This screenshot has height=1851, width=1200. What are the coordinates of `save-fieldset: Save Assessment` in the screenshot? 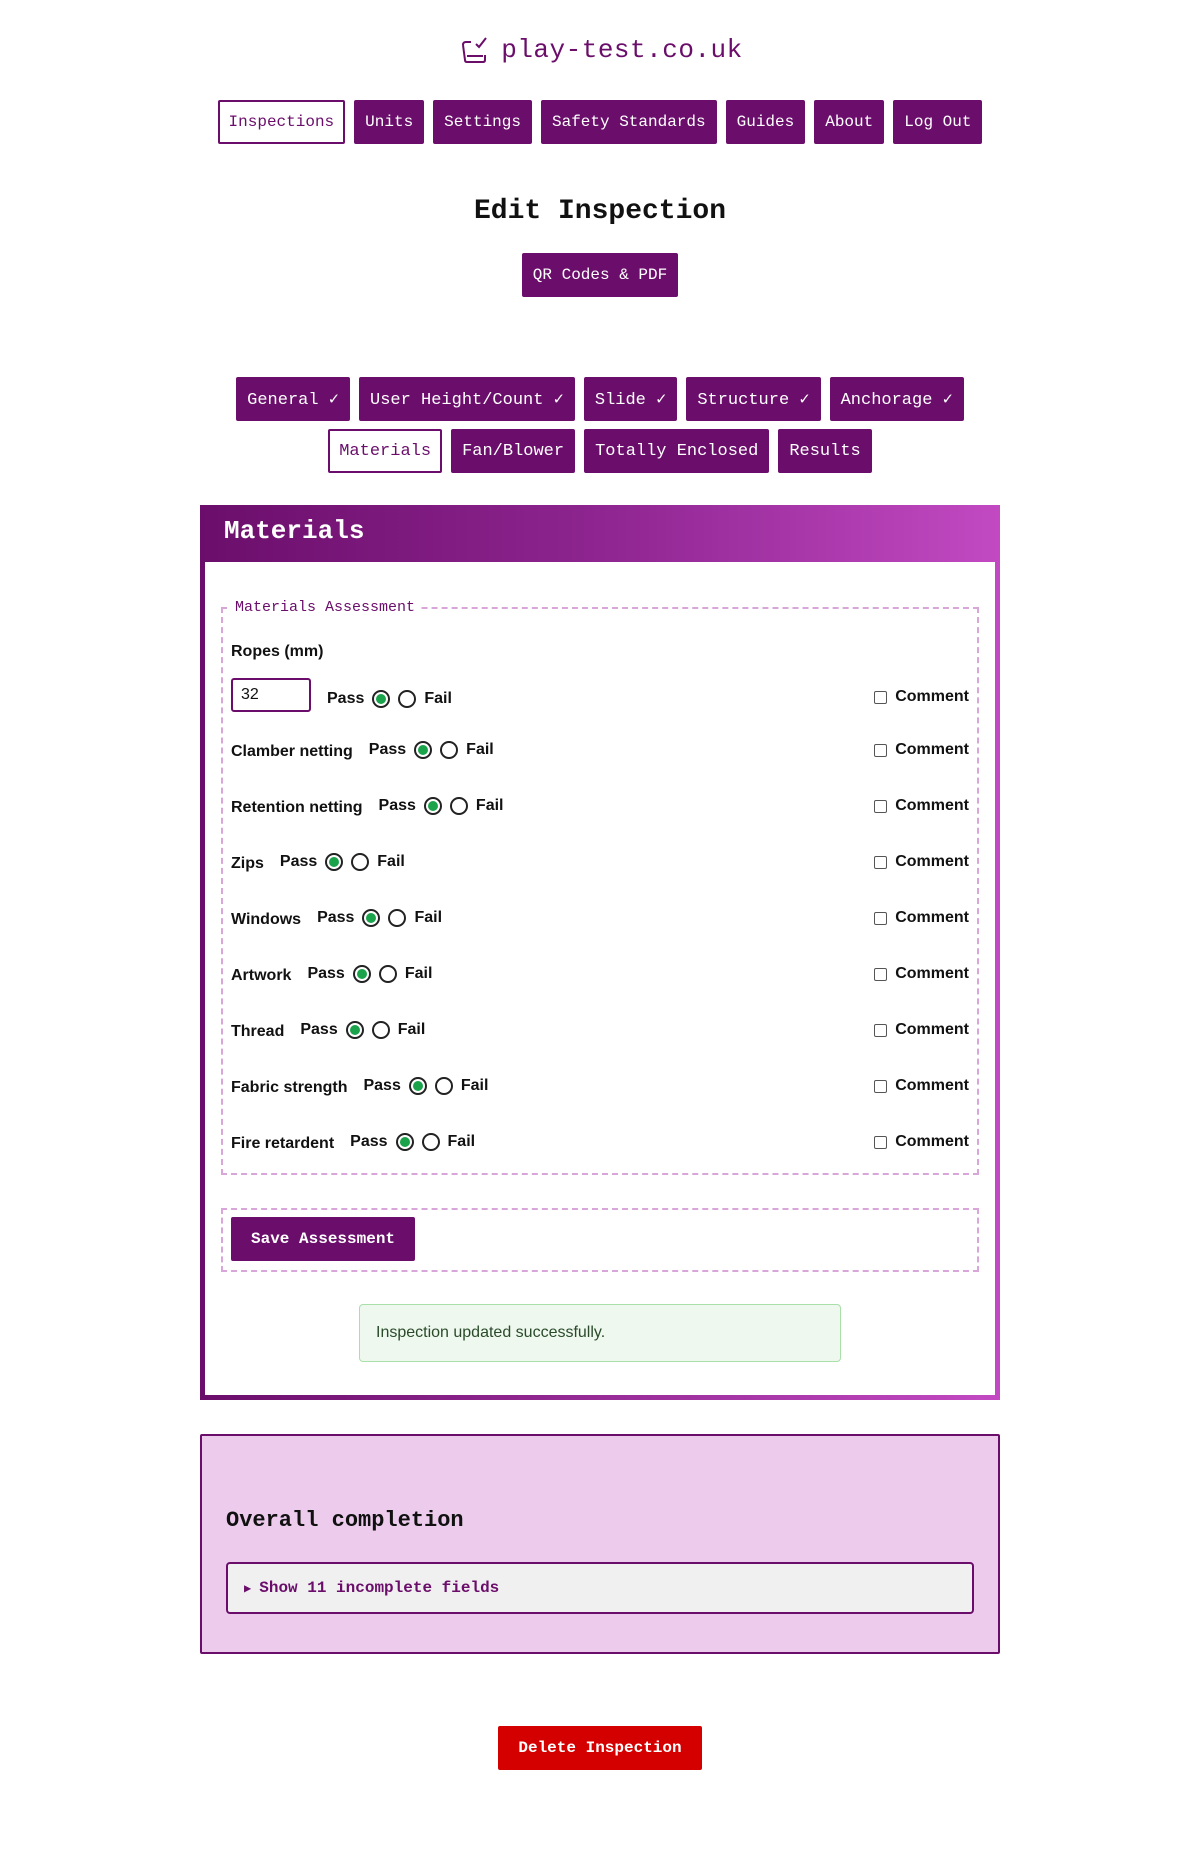 It's located at (600, 1240).